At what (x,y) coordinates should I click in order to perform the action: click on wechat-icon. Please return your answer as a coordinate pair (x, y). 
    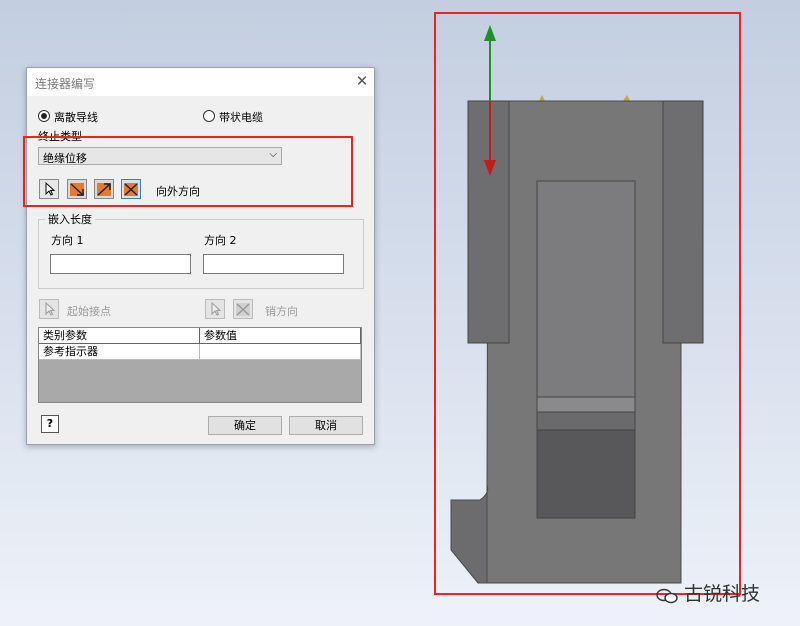
    Looking at the image, I should click on (667, 595).